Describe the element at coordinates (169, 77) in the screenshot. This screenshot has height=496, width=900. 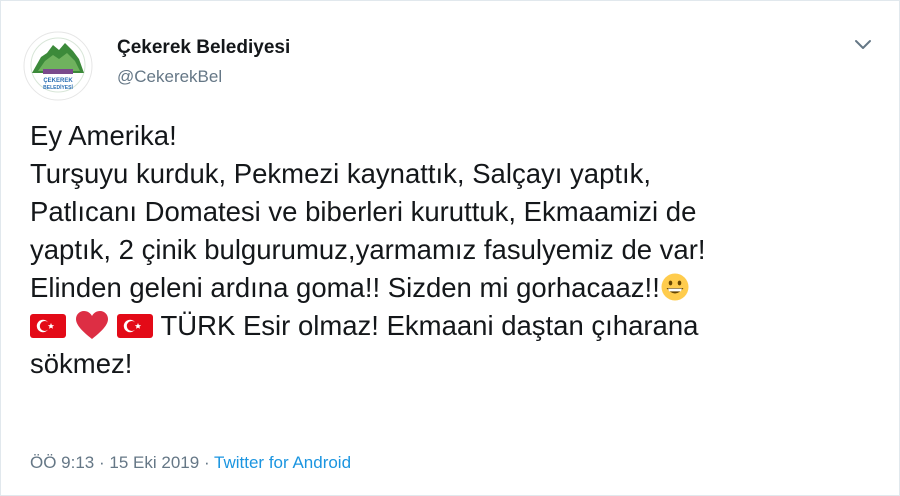
I see `author-handle: @CekerekBel` at that location.